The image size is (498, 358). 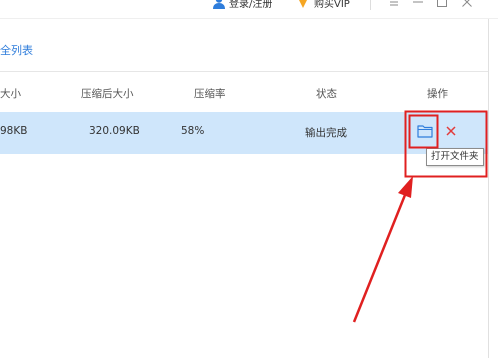 I want to click on close-button, so click(x=467, y=4).